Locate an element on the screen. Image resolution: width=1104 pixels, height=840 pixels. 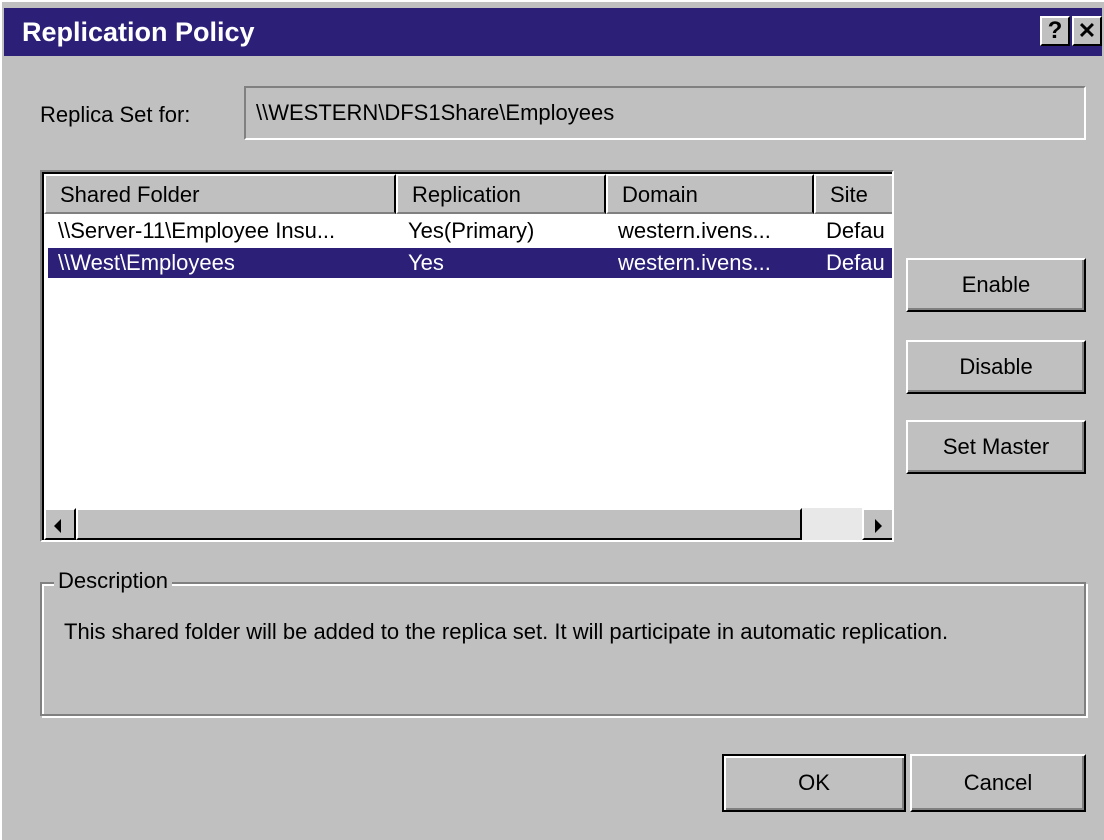
description-legend: Description is located at coordinates (113, 581).